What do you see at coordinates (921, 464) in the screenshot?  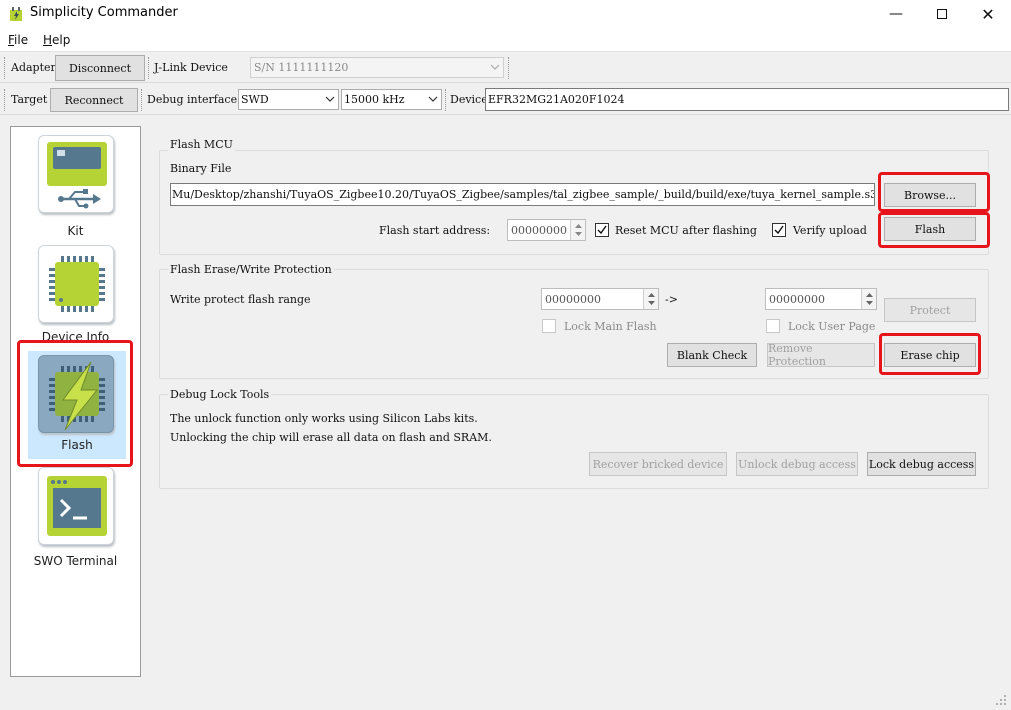 I see `lock-debug-access-button: Lock debug access` at bounding box center [921, 464].